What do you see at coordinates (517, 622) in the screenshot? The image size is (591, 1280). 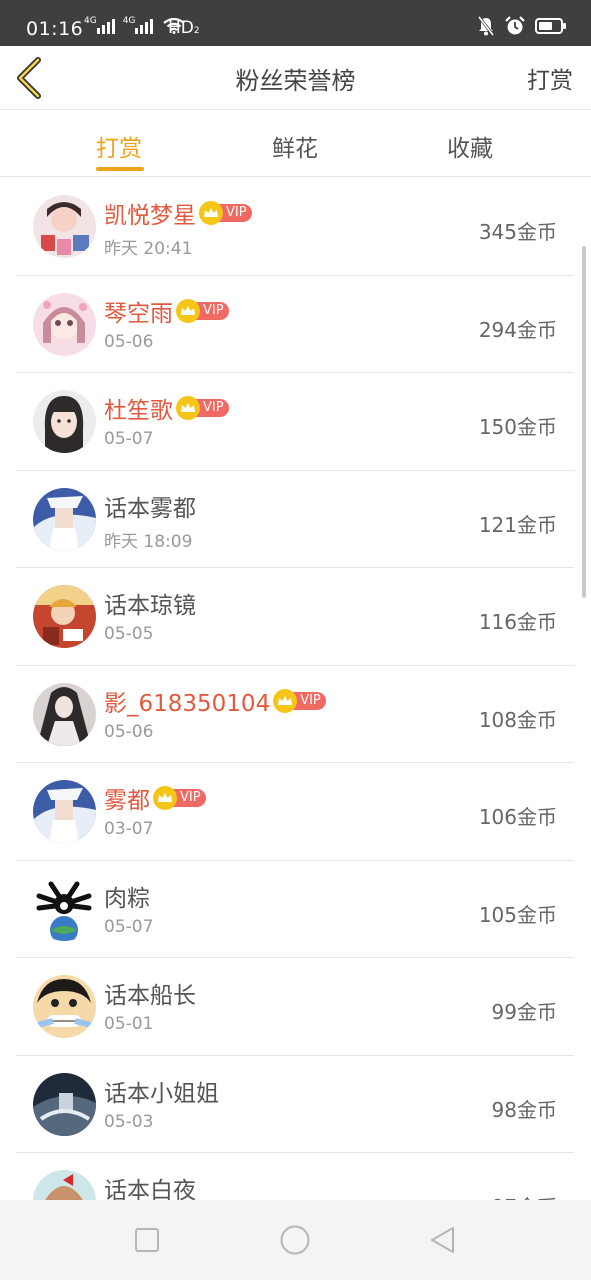 I see `coin-amount: 116金币` at bounding box center [517, 622].